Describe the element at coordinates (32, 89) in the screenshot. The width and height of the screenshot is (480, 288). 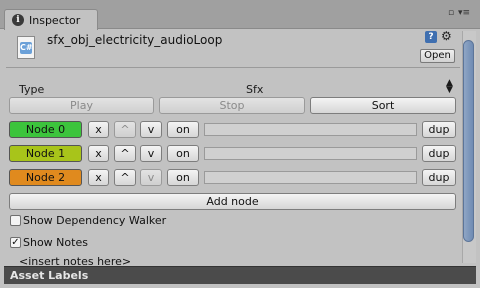
I see `type-label: Type` at that location.